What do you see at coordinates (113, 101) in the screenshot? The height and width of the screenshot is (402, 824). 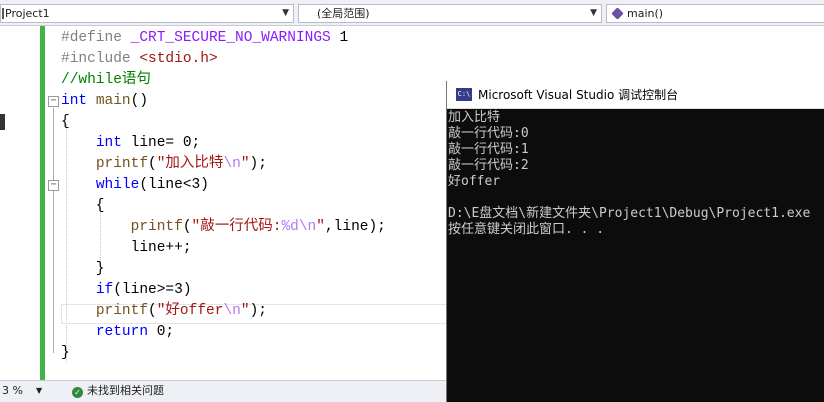 I see `code-token: main` at bounding box center [113, 101].